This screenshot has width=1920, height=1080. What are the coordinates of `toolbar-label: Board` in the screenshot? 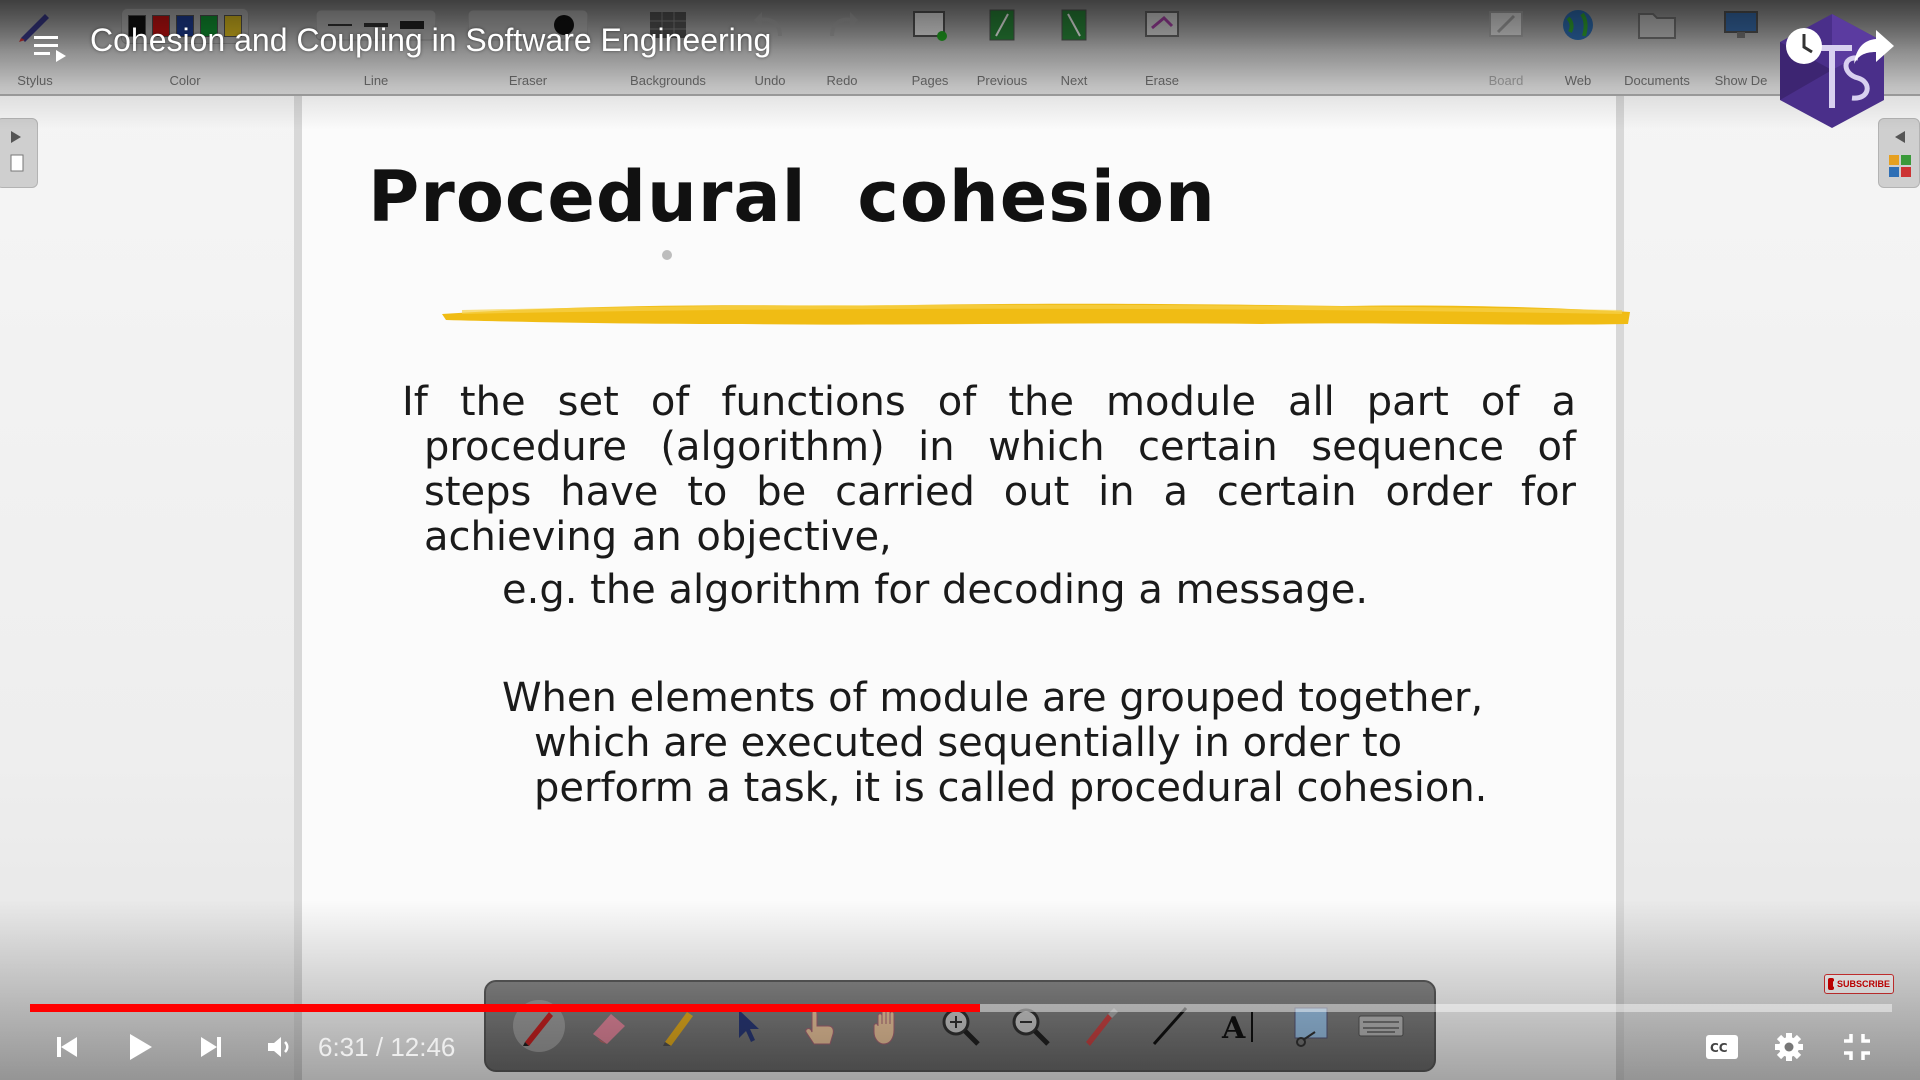 It's located at (1506, 80).